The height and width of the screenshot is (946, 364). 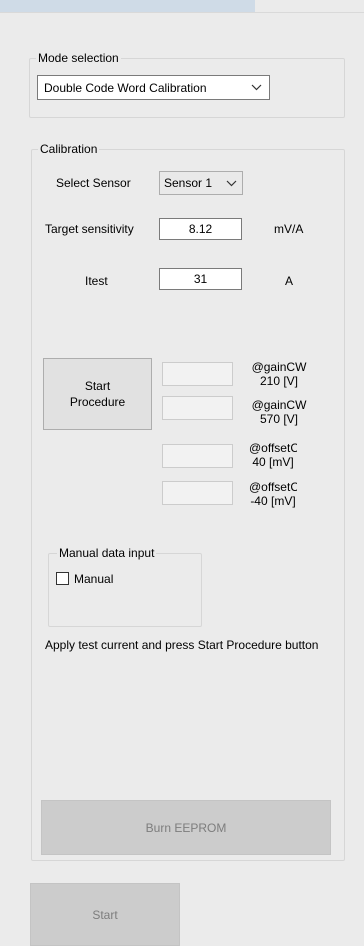 I want to click on mode-dropdown-value: Double Code Word Calibration, so click(x=125, y=87).